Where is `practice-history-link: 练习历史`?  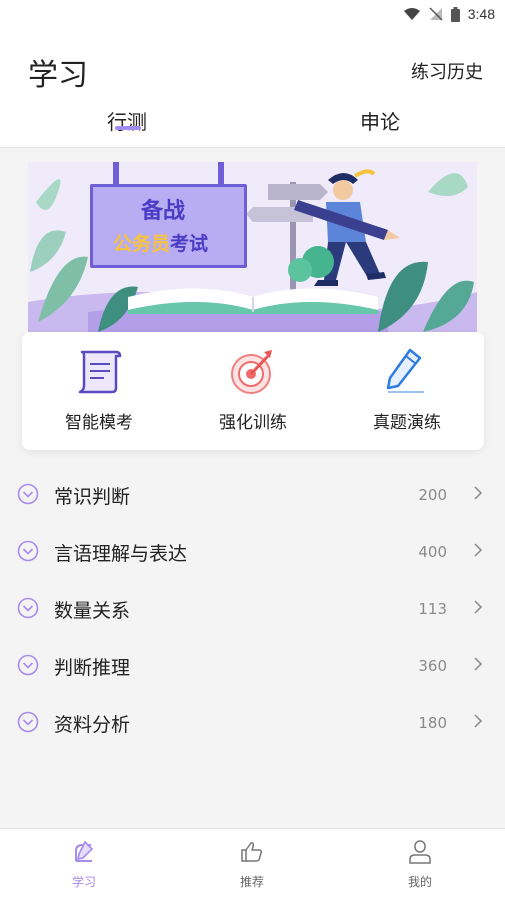
practice-history-link: 练习历史 is located at coordinates (447, 71).